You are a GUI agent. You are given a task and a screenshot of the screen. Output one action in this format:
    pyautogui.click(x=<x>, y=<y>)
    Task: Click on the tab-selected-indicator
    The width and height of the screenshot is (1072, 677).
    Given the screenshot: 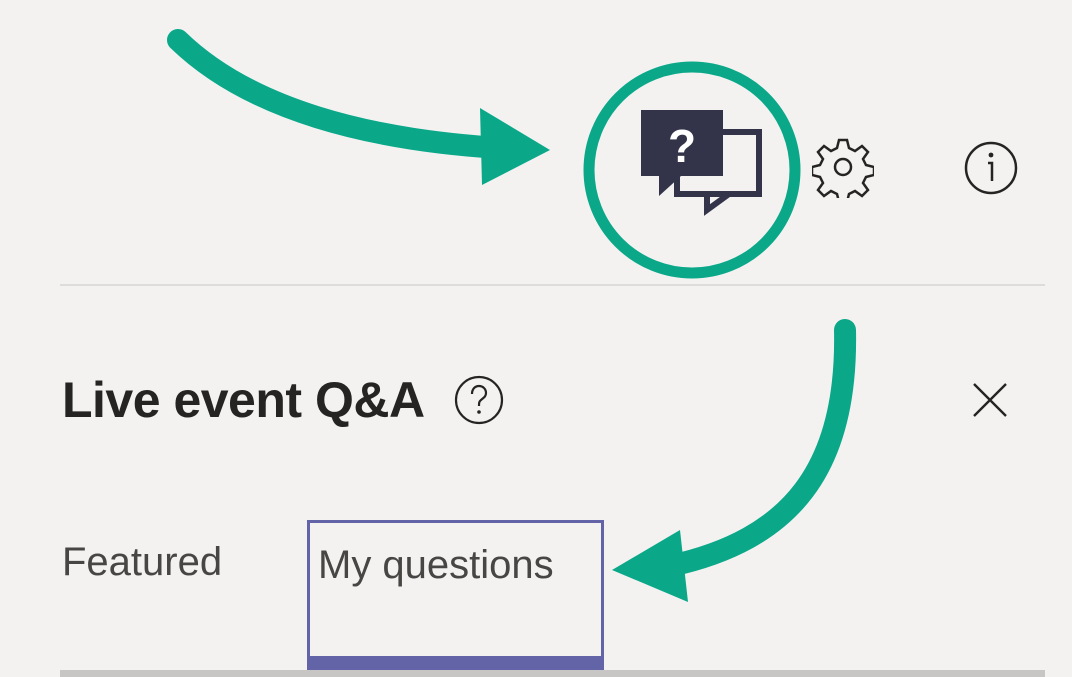 What is the action you would take?
    pyautogui.click(x=455, y=663)
    